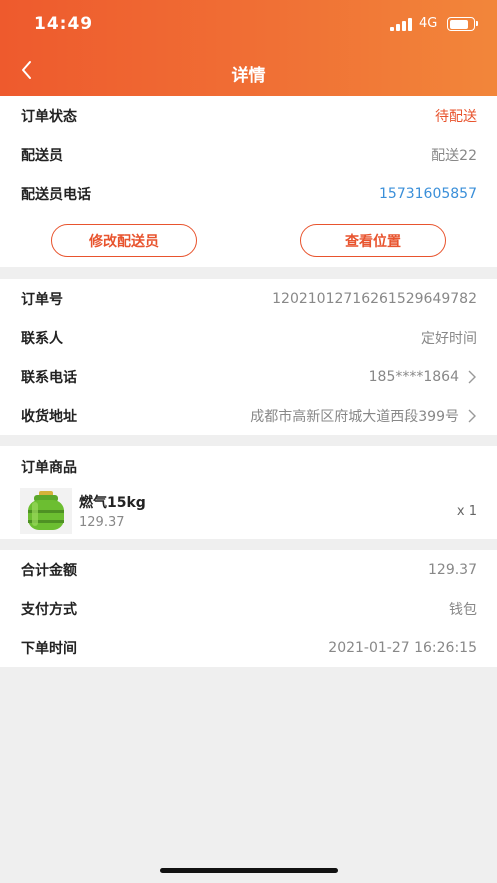 Image resolution: width=497 pixels, height=883 pixels. I want to click on courier-value: 配送22, so click(454, 155).